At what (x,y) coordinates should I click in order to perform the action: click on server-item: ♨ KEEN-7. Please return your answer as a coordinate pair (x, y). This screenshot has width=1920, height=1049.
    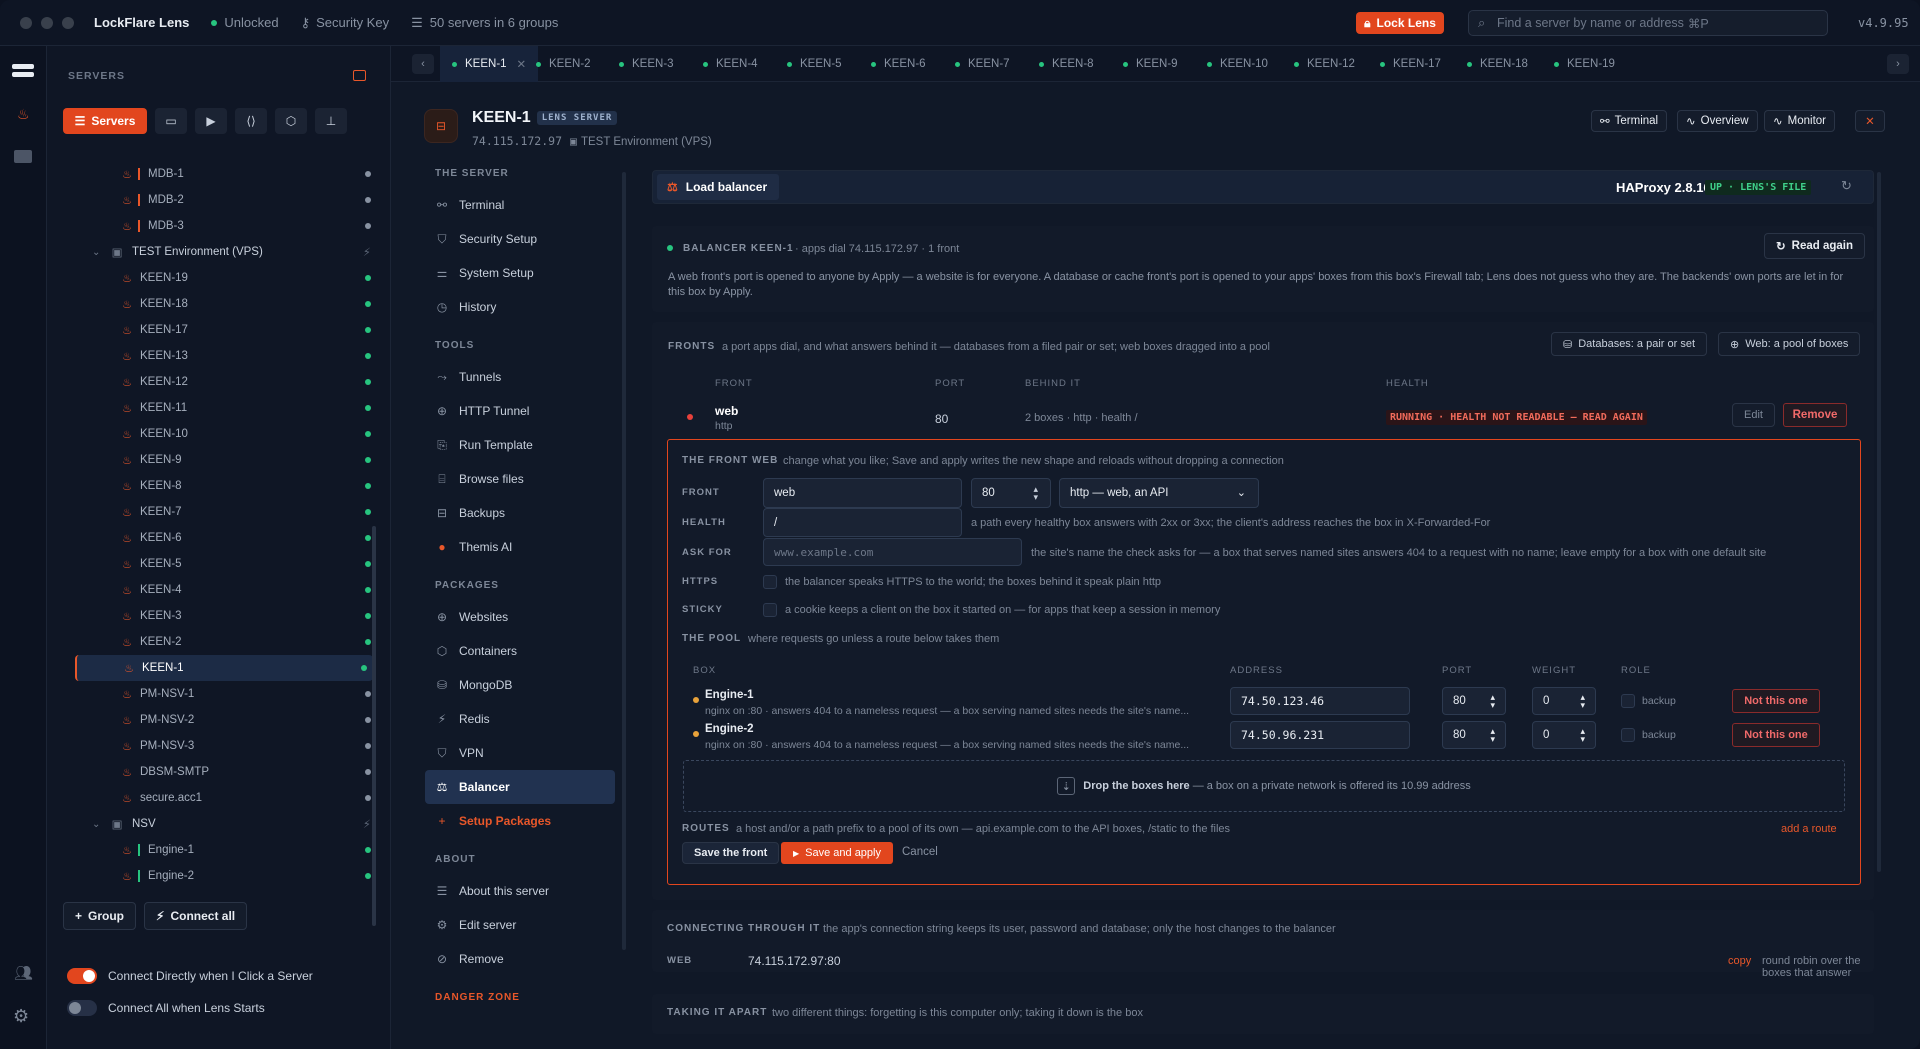
    Looking at the image, I should click on (212, 512).